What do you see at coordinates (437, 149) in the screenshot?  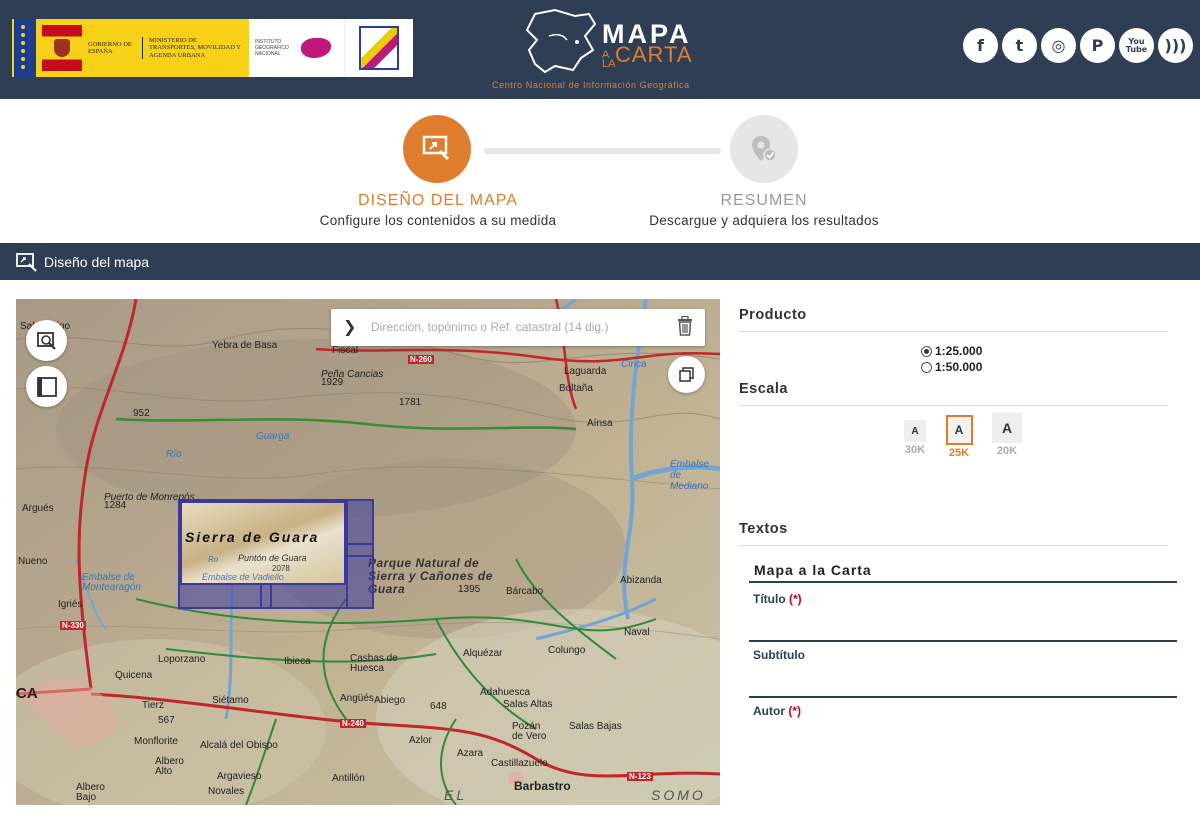 I see `step-design-button` at bounding box center [437, 149].